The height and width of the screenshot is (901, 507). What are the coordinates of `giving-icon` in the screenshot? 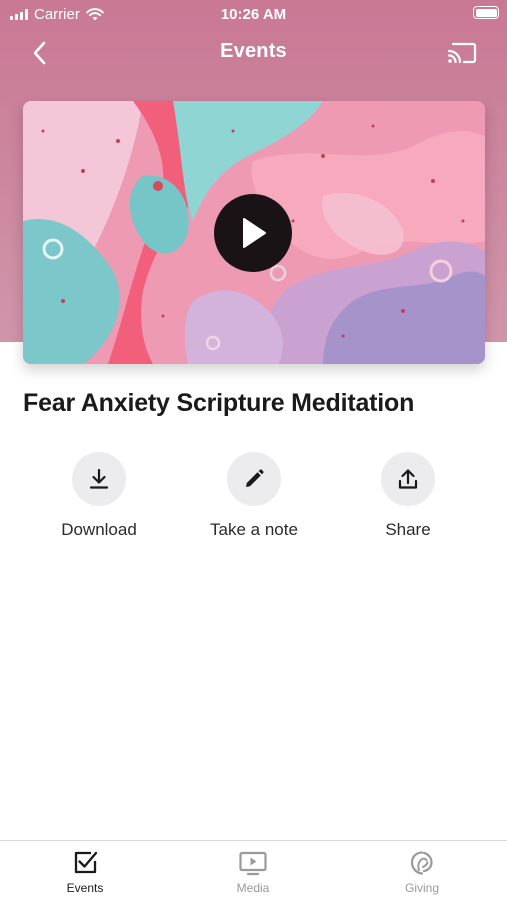 It's located at (421, 863).